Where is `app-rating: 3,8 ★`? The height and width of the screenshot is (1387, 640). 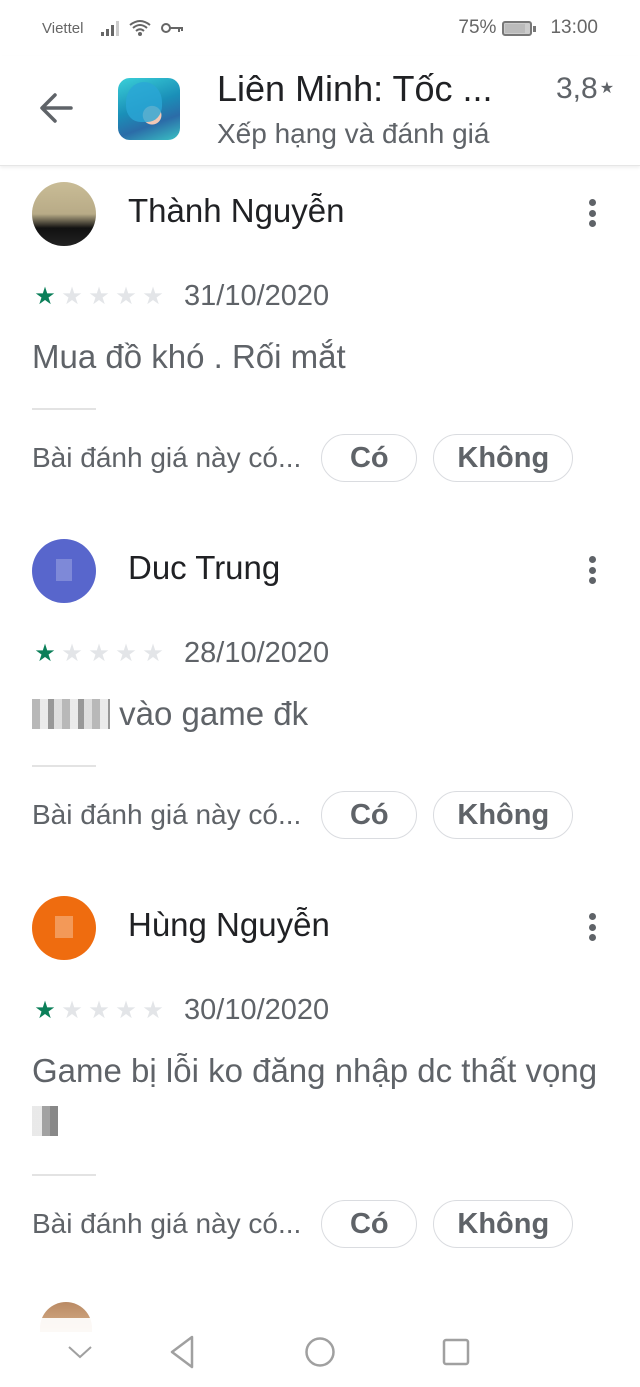
app-rating: 3,8 ★ is located at coordinates (585, 89).